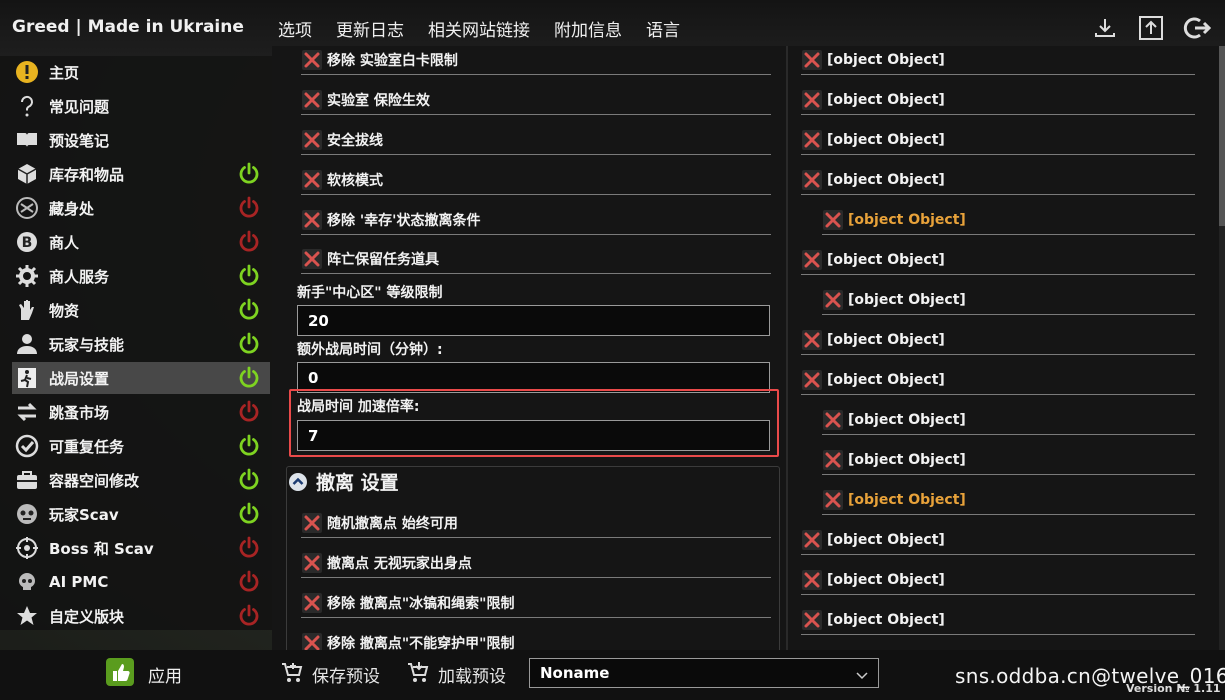 The width and height of the screenshot is (1225, 700). What do you see at coordinates (536, 220) in the screenshot?
I see `left-option-row: 移除 '幸存'状态撤离条件` at bounding box center [536, 220].